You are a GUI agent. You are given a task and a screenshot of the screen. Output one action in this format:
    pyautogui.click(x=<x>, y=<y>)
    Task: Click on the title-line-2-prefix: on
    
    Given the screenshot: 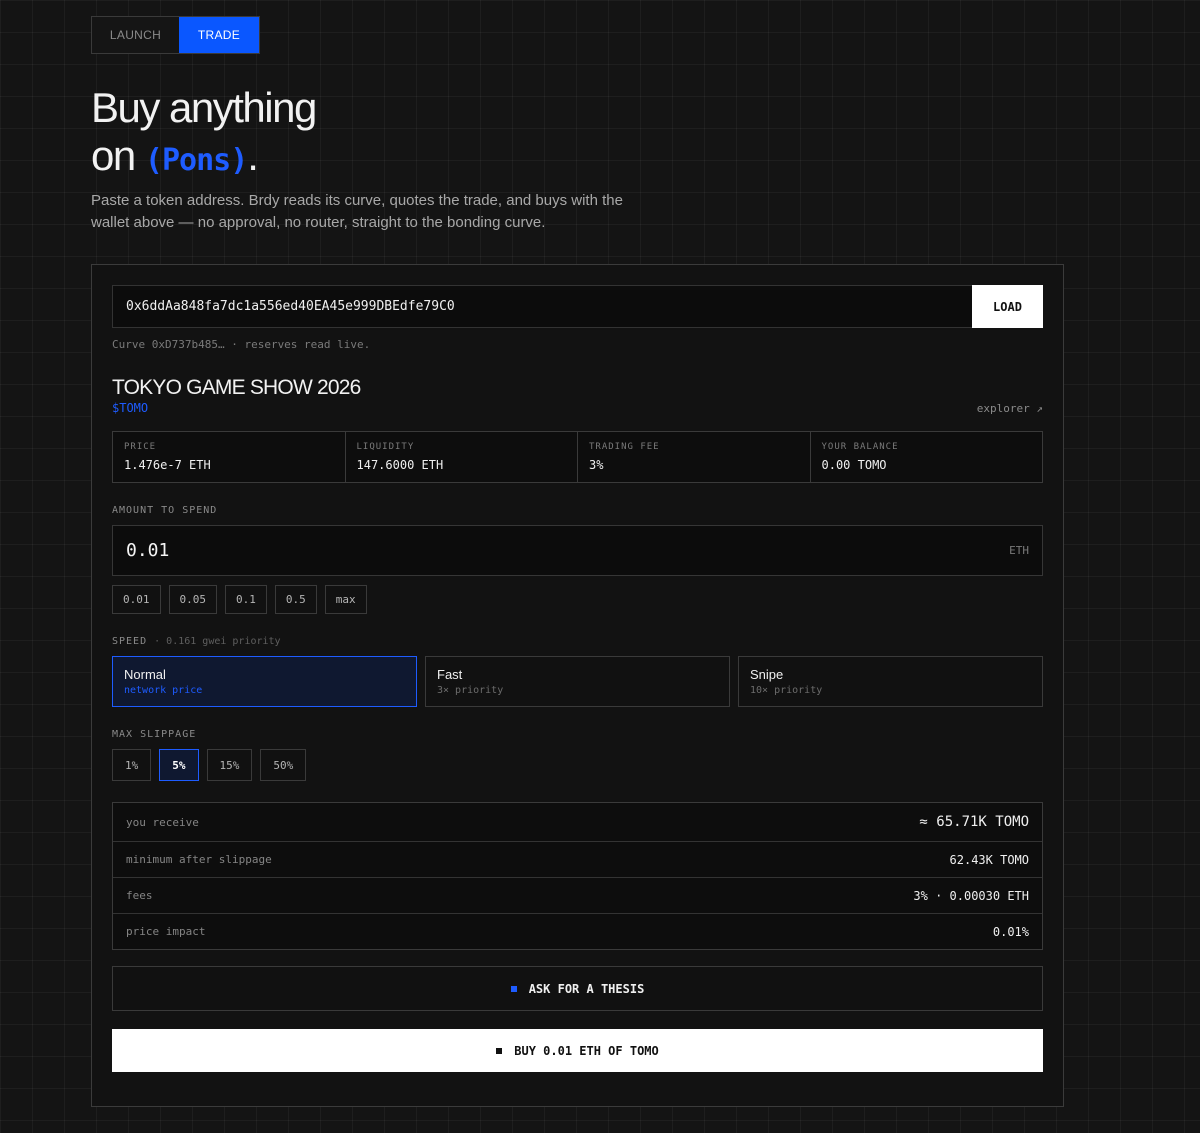 What is the action you would take?
    pyautogui.click(x=118, y=155)
    